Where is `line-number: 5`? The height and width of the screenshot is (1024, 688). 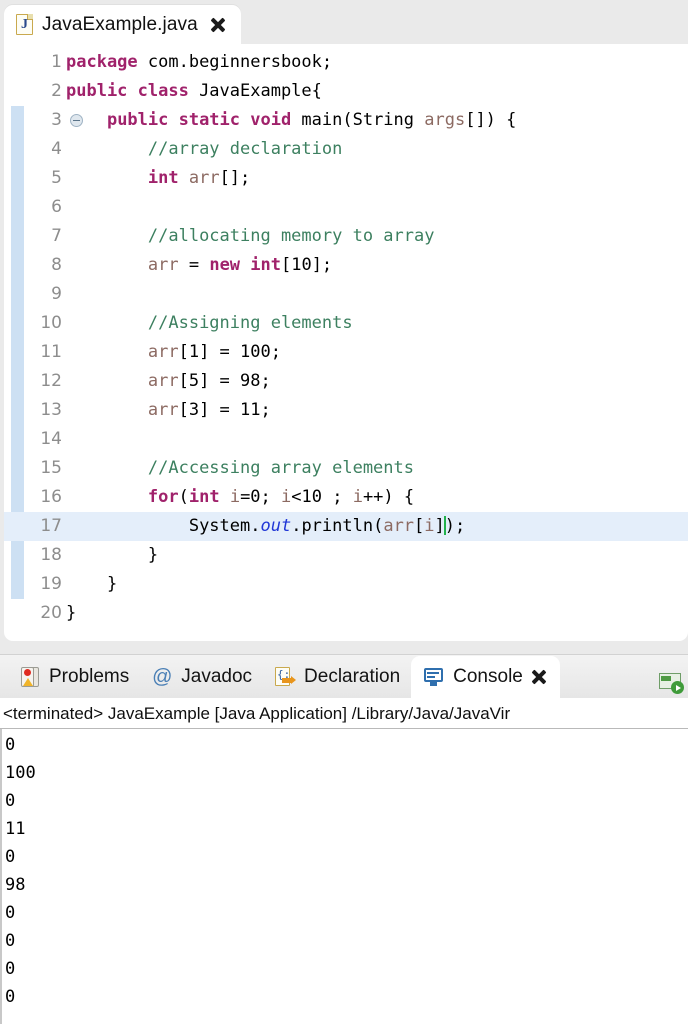
line-number: 5 is located at coordinates (56, 178).